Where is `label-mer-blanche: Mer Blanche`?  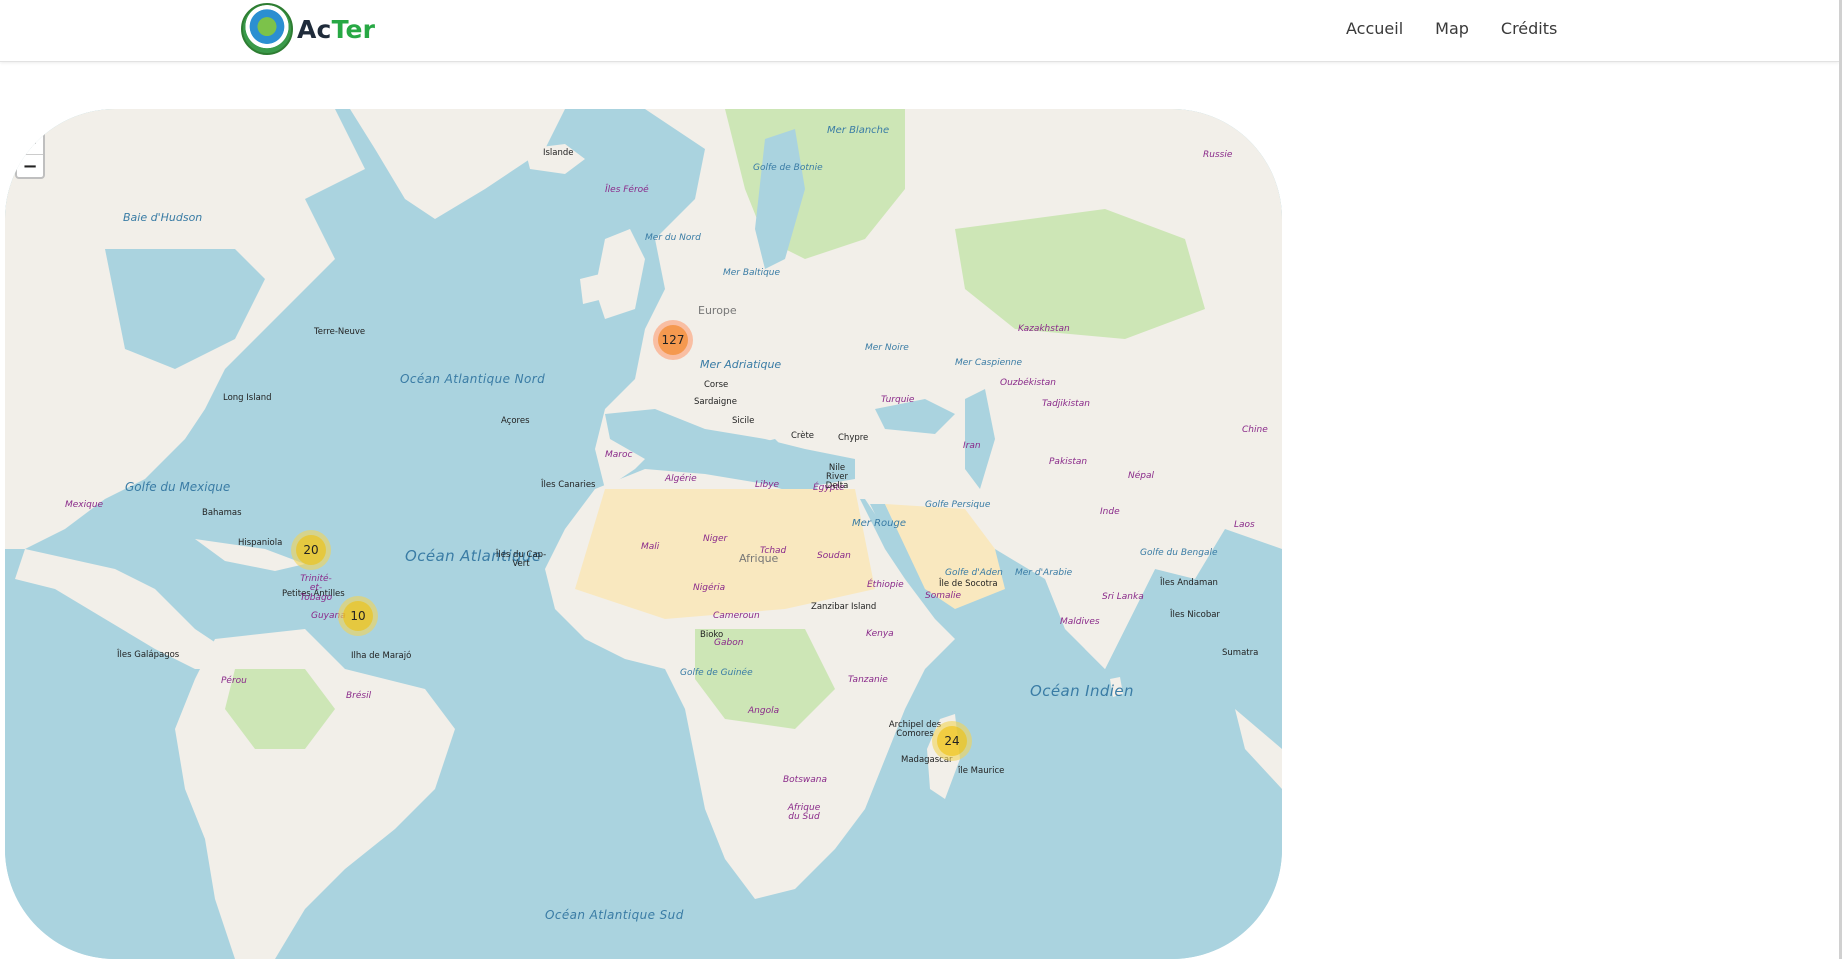
label-mer-blanche: Mer Blanche is located at coordinates (858, 130).